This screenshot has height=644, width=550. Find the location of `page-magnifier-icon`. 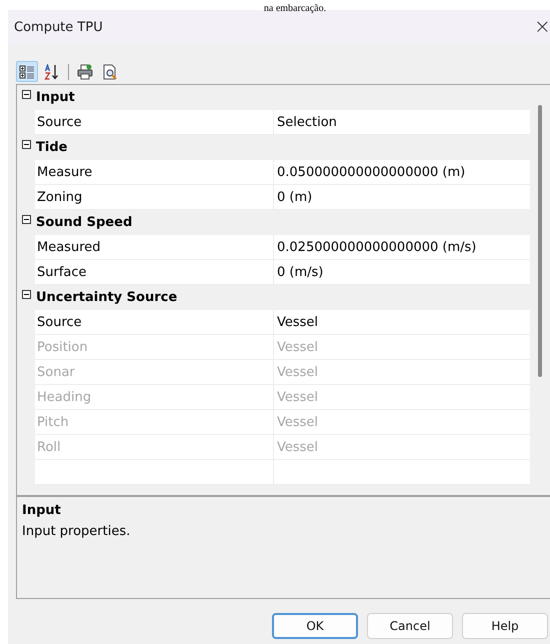

page-magnifier-icon is located at coordinates (110, 72).